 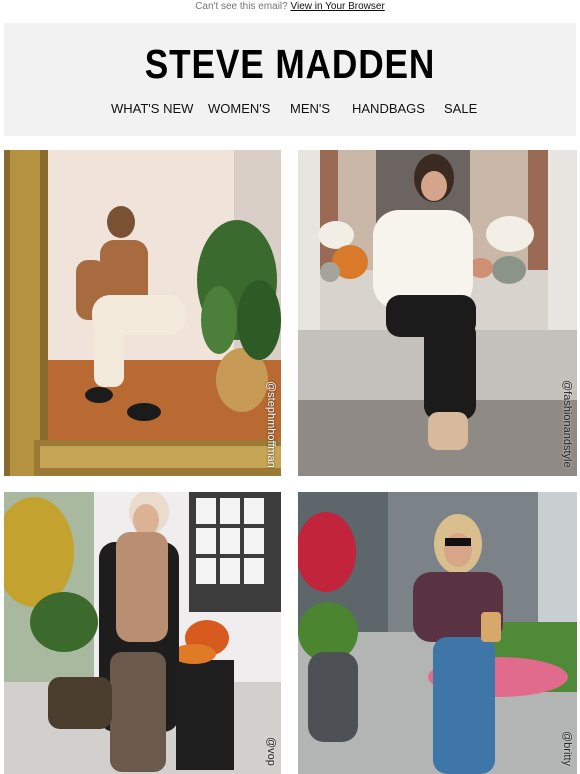 I want to click on photo-3-handle: @vop, so click(x=271, y=751).